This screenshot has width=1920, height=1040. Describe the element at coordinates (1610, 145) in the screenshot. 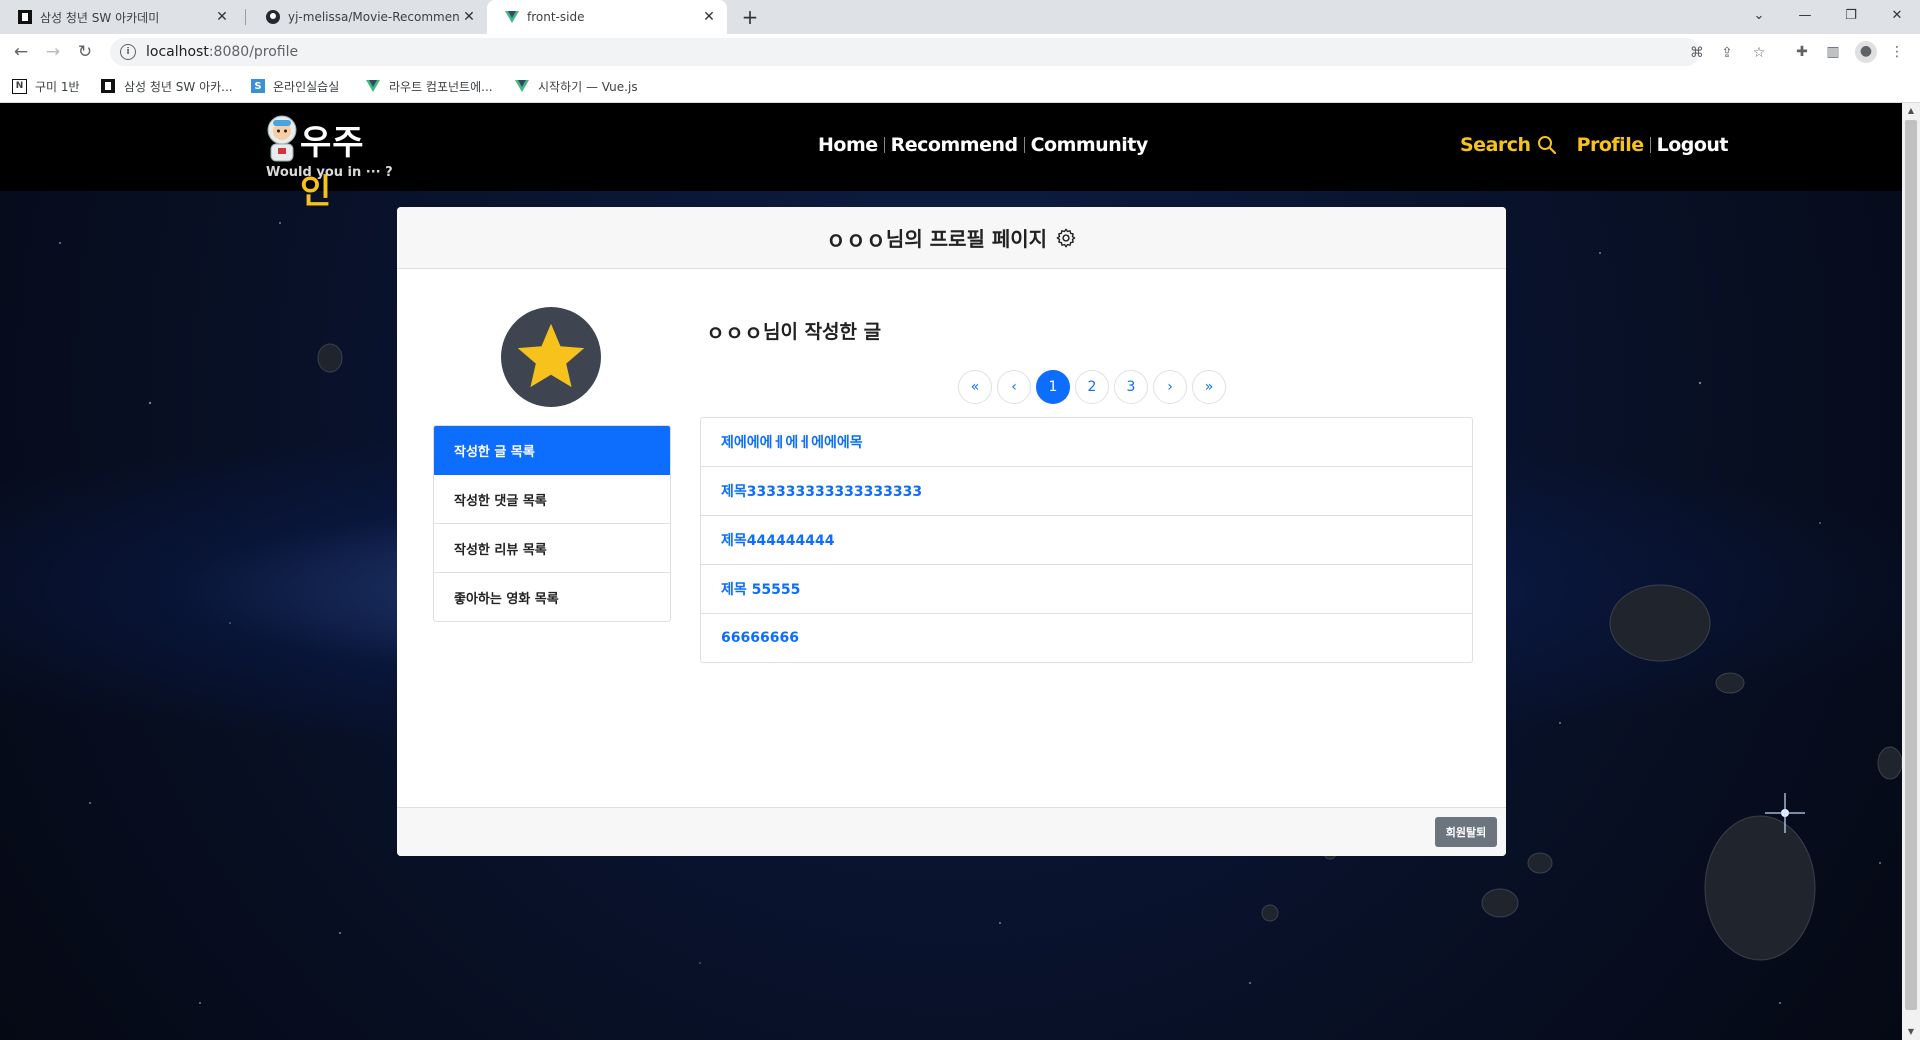

I see `nav-profile: Profile` at that location.